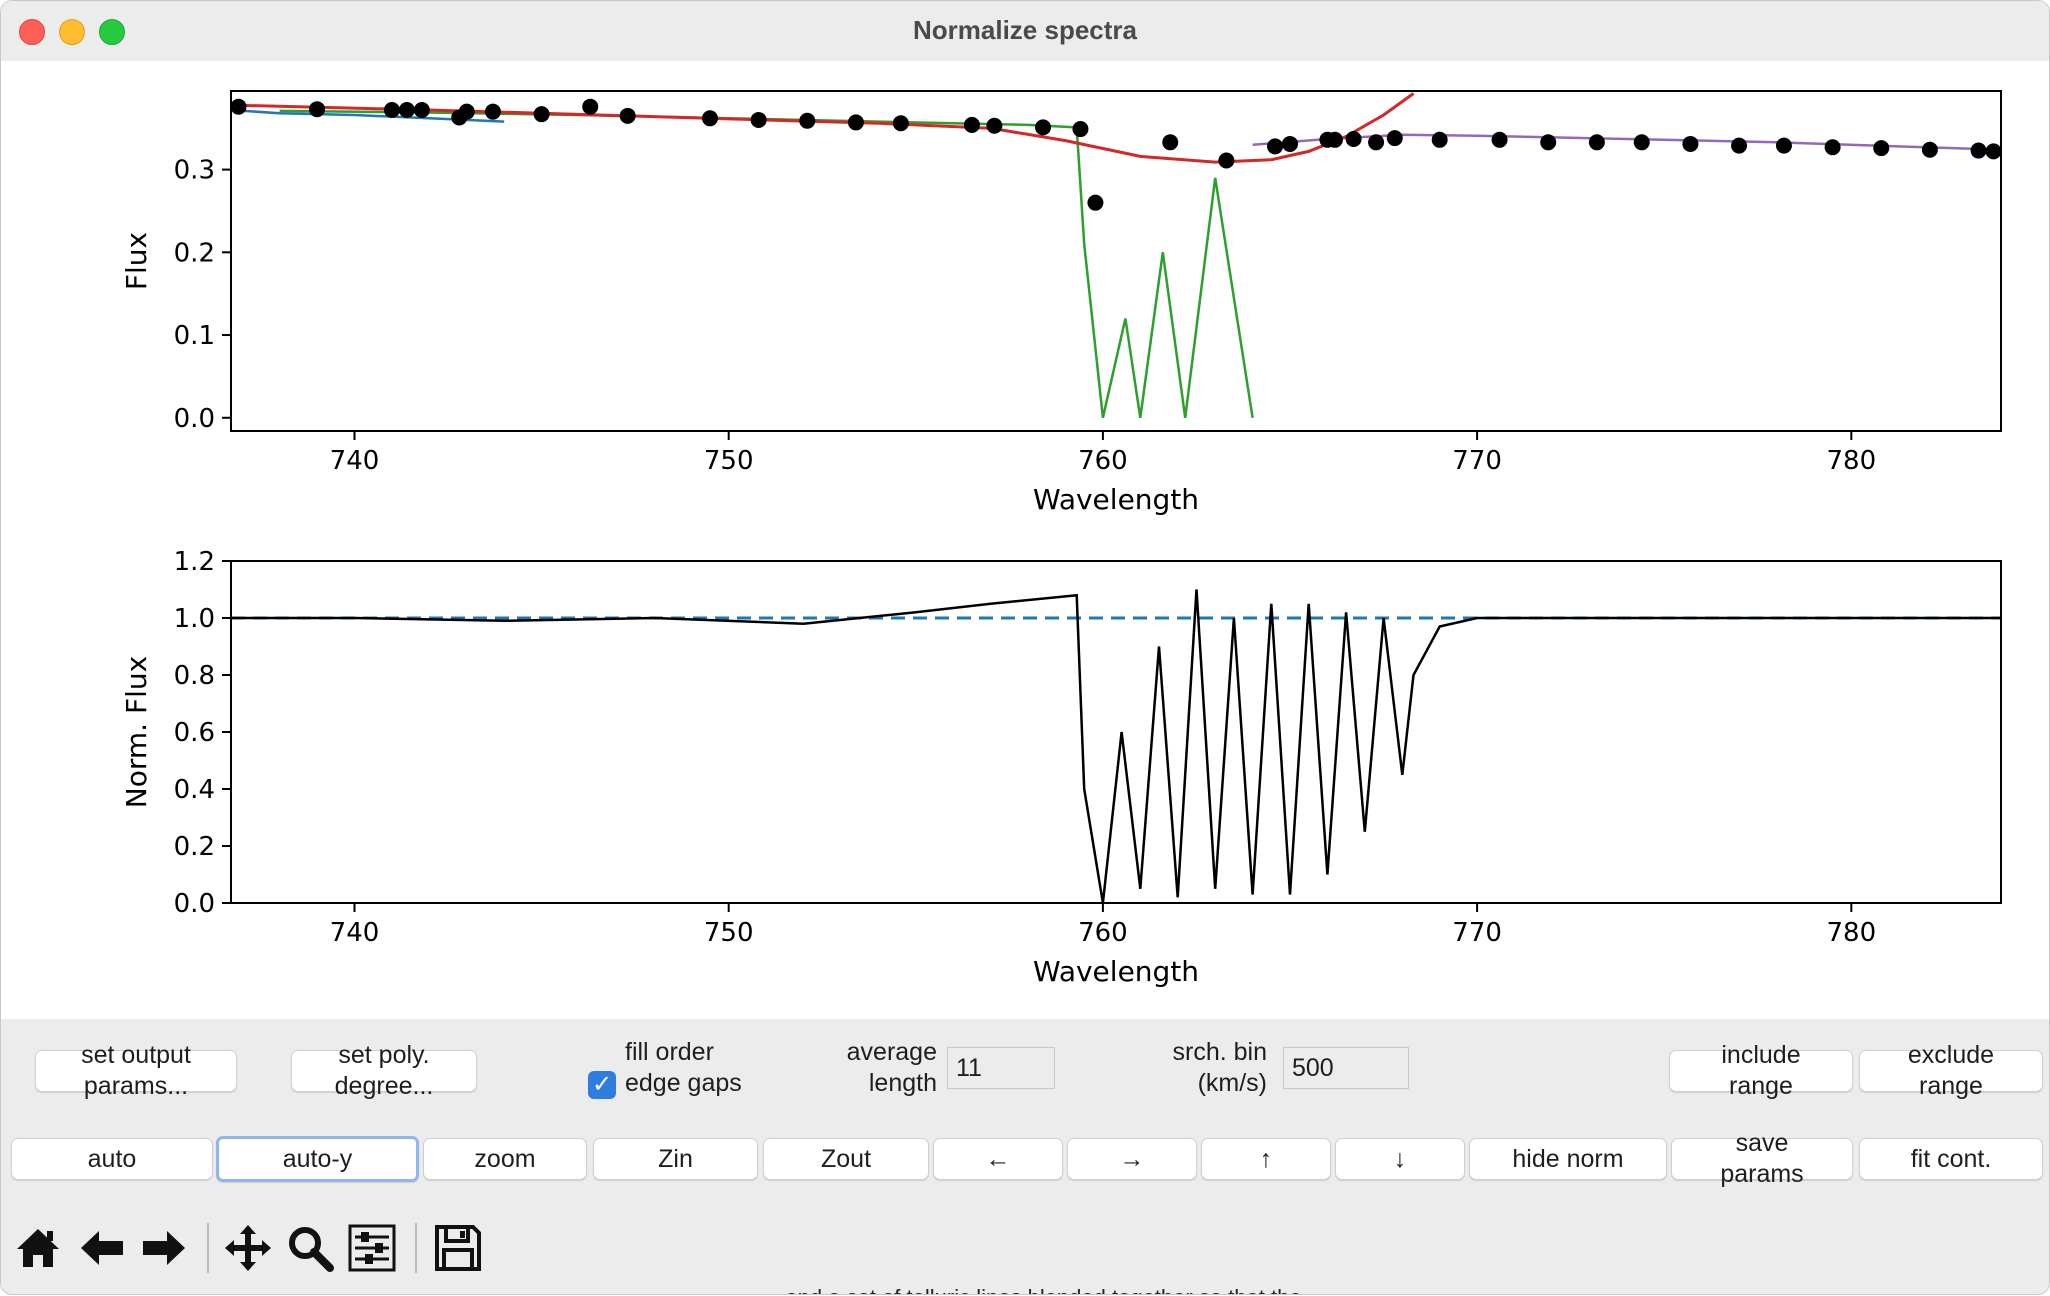 Image resolution: width=2050 pixels, height=1296 pixels. What do you see at coordinates (164, 1248) in the screenshot?
I see `forward-arrow-icon` at bounding box center [164, 1248].